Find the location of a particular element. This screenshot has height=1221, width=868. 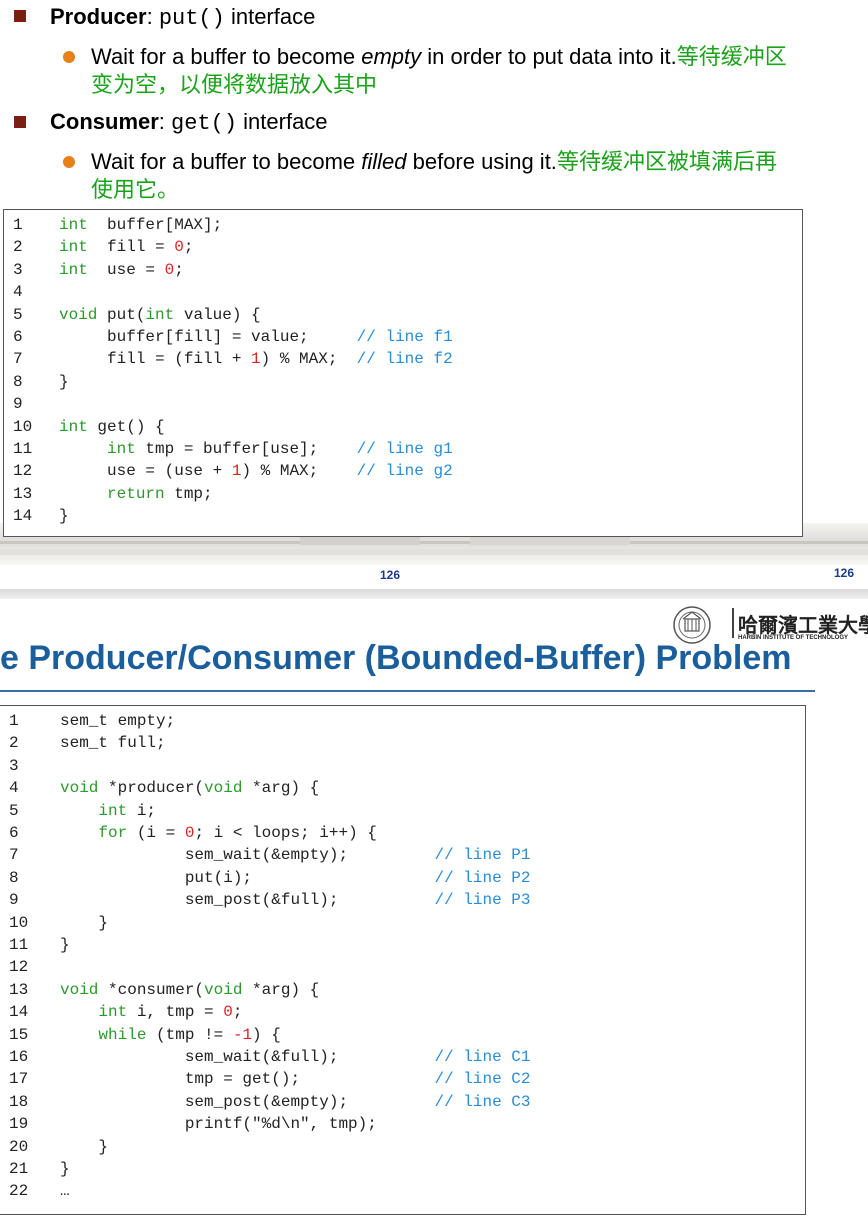

code-line: 1 sem_t empty; is located at coordinates (402, 721).